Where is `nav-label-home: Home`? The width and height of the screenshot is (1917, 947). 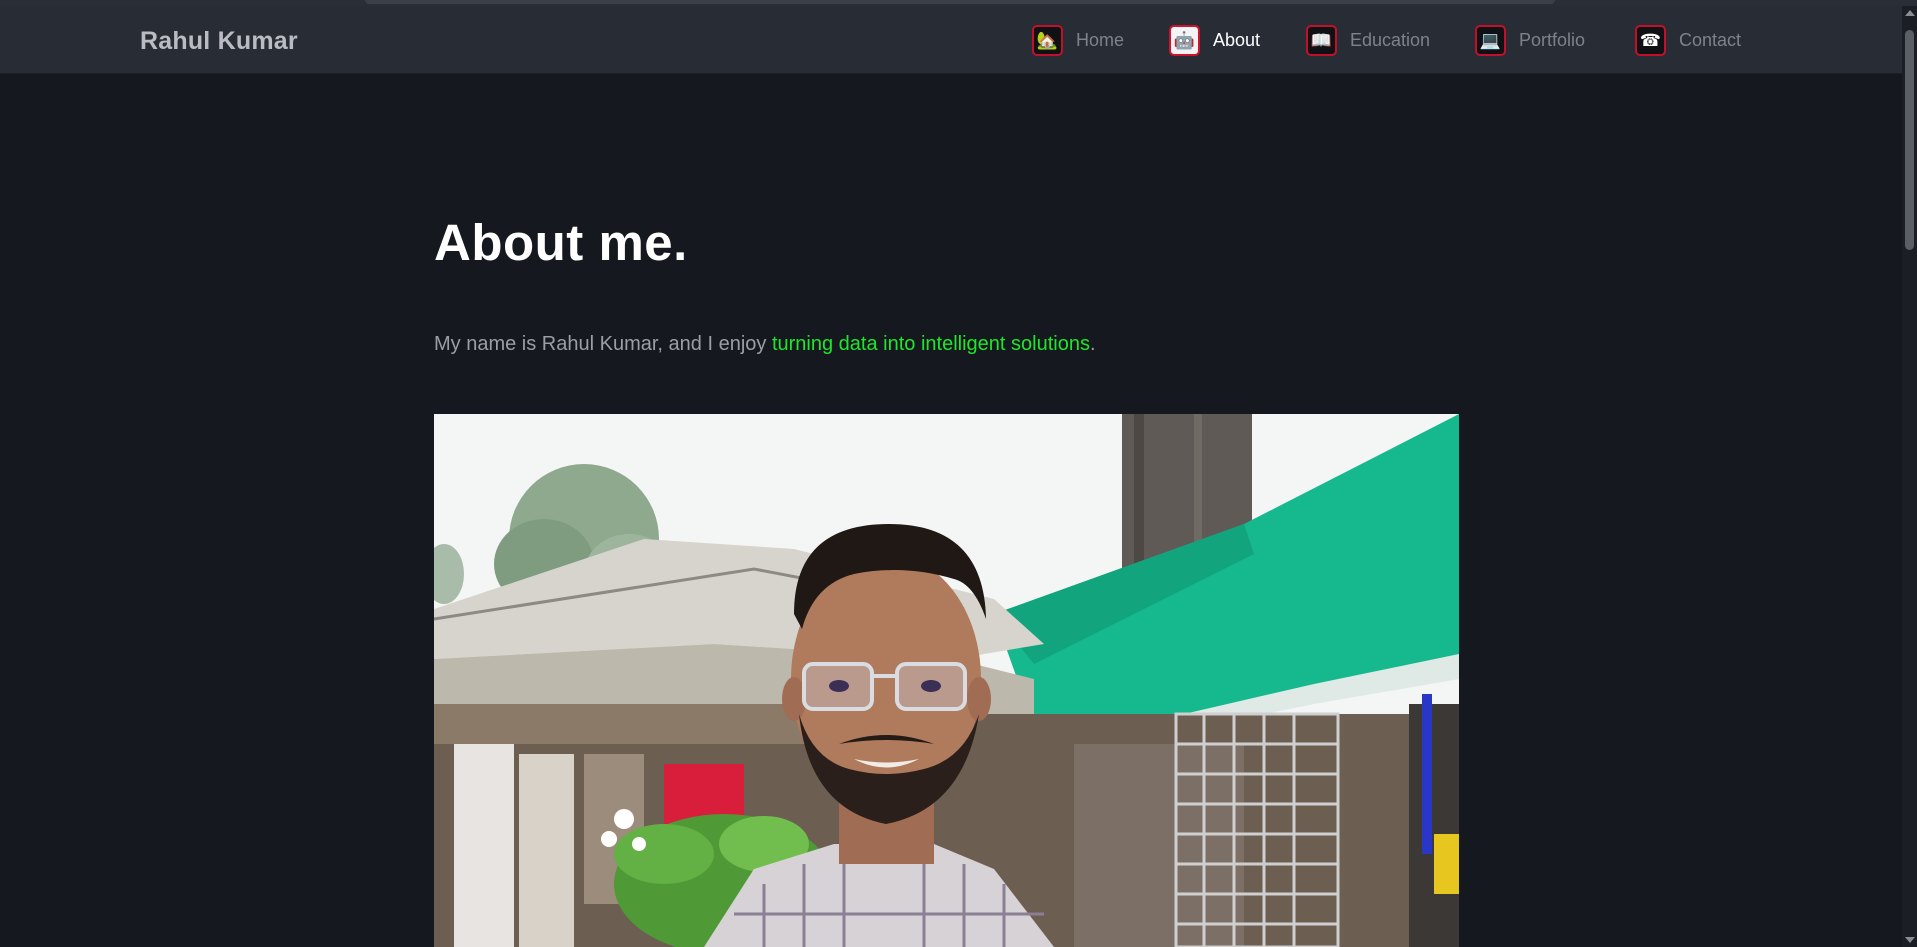
nav-label-home: Home is located at coordinates (1100, 39).